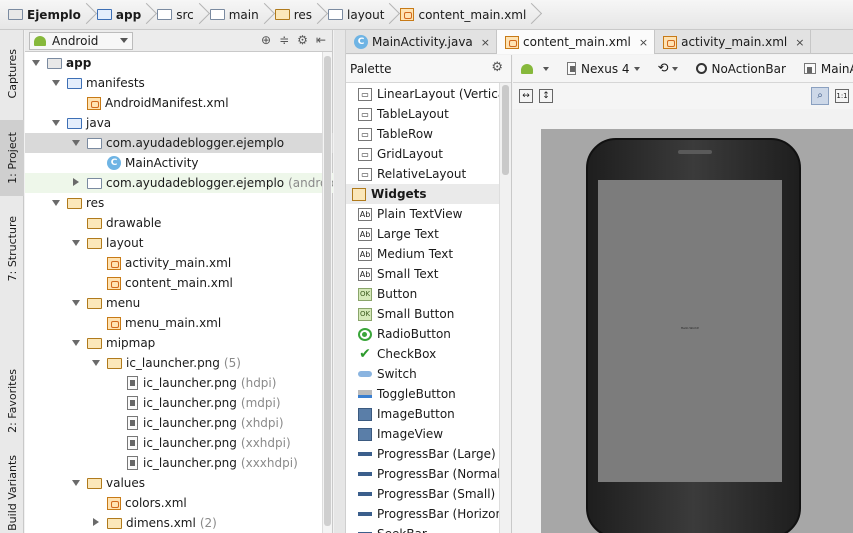 This screenshot has width=853, height=533. What do you see at coordinates (12, 401) in the screenshot?
I see `tab-favorites: 2: Favorites` at bounding box center [12, 401].